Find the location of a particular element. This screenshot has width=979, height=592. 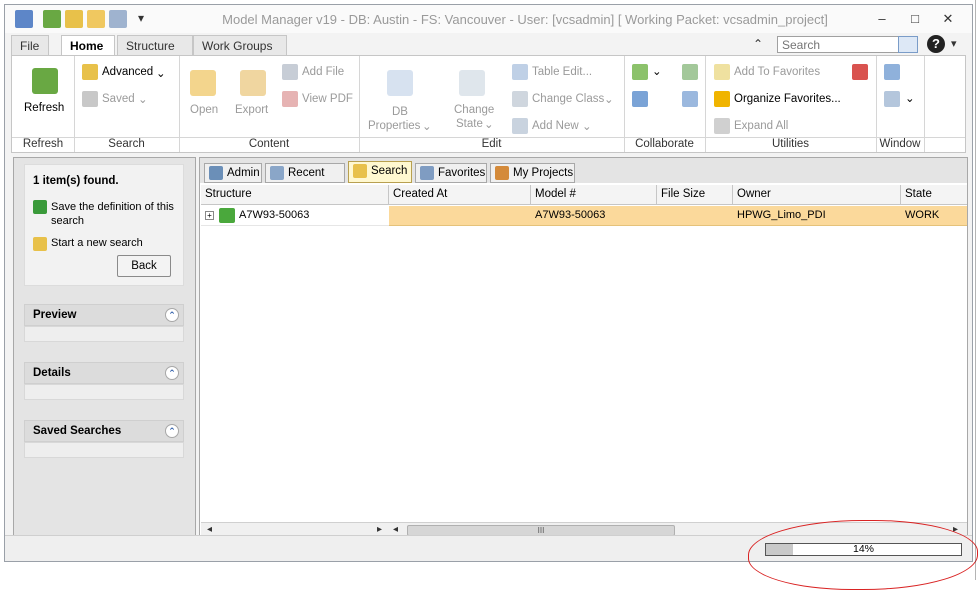

structure-name: A7W93-50063 is located at coordinates (274, 215).